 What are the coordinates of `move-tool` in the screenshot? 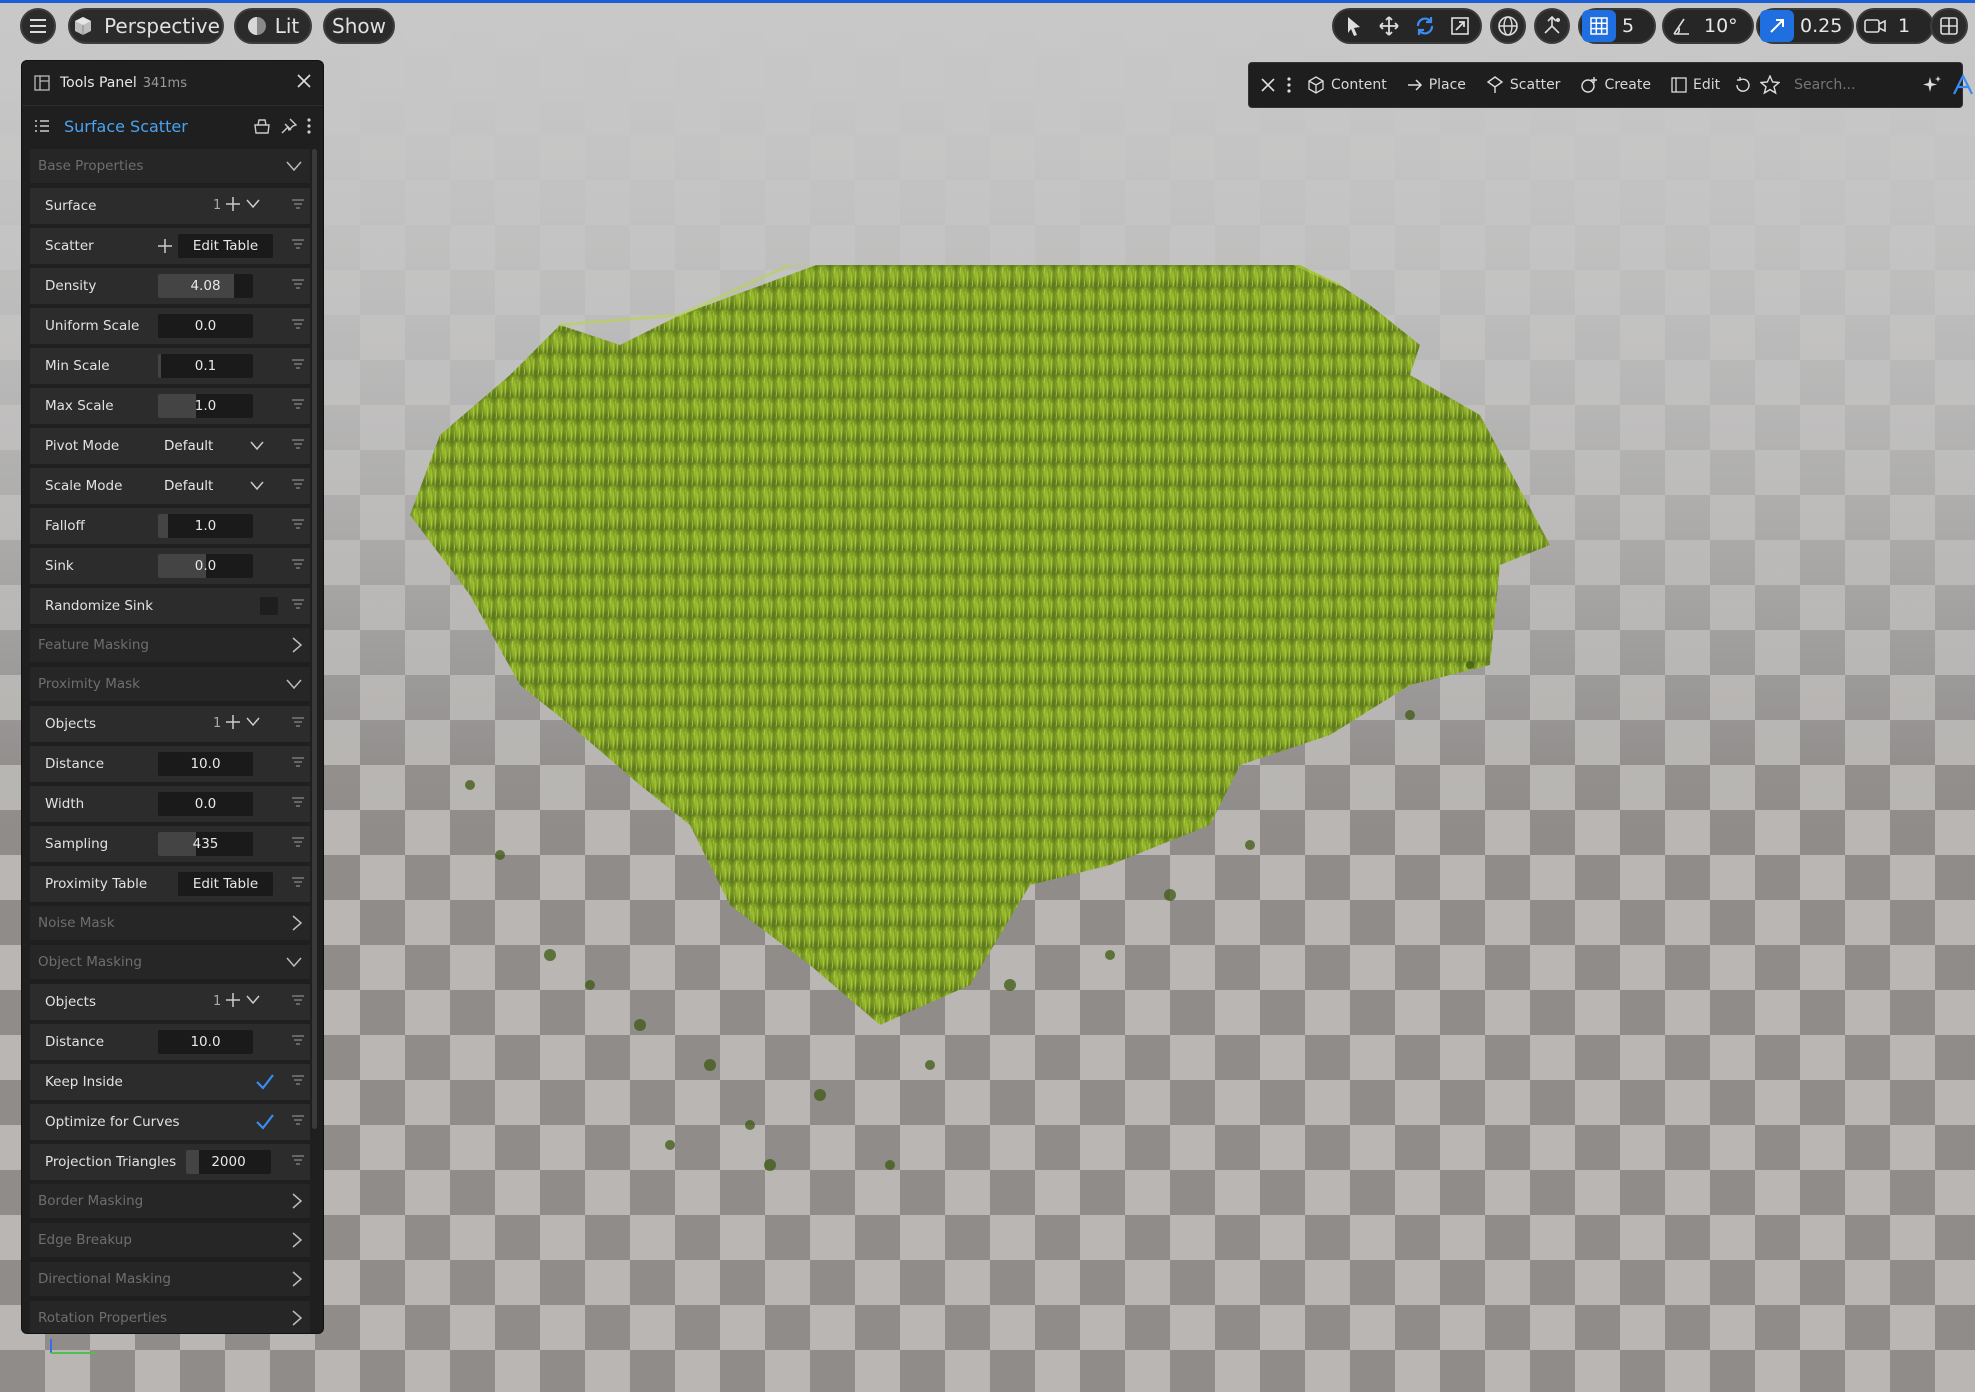 It's located at (1389, 26).